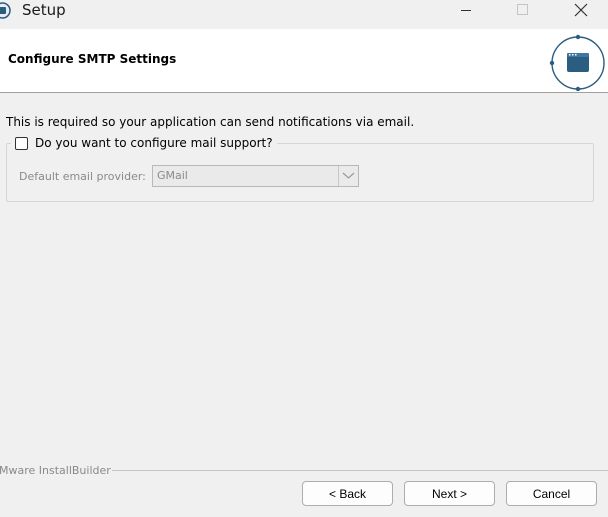 Image resolution: width=608 pixels, height=517 pixels. I want to click on installer-brand-label: Mware InstallBuilder, so click(55, 470).